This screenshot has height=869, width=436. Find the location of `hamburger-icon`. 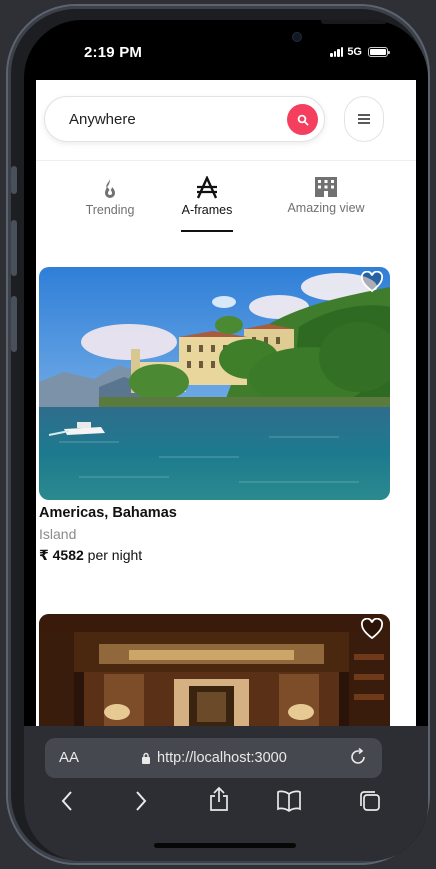

hamburger-icon is located at coordinates (364, 119).